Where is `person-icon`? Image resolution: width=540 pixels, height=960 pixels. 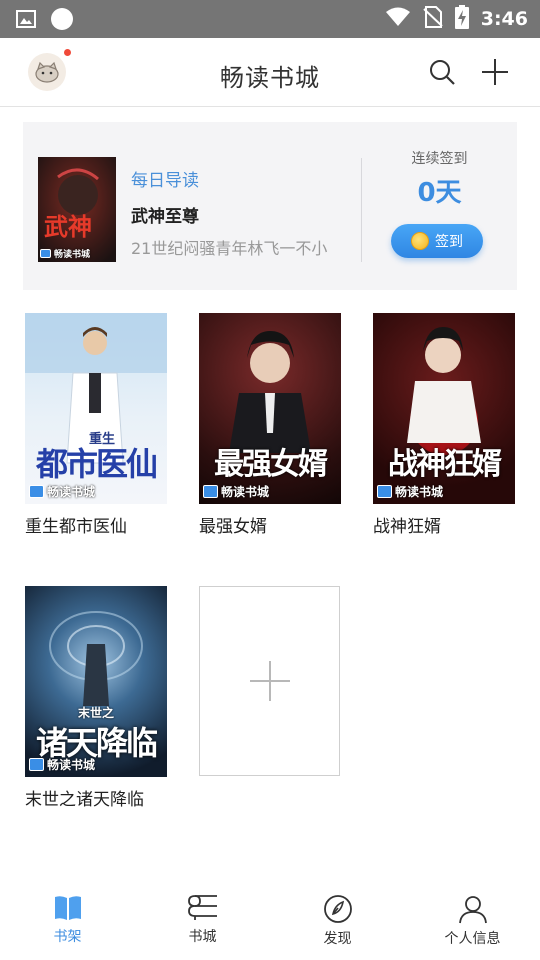
person-icon is located at coordinates (472, 910).